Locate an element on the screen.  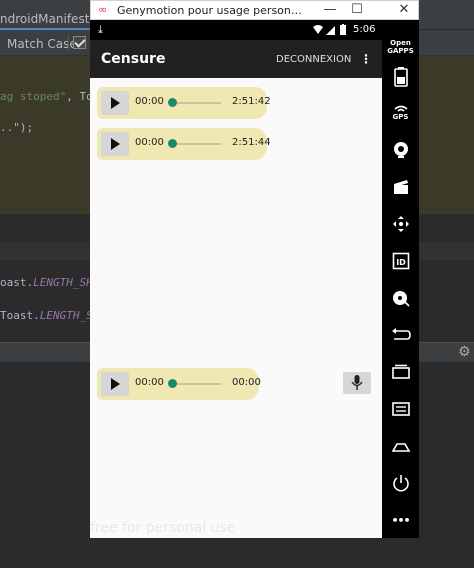
disk-io-button is located at coordinates (400, 298).